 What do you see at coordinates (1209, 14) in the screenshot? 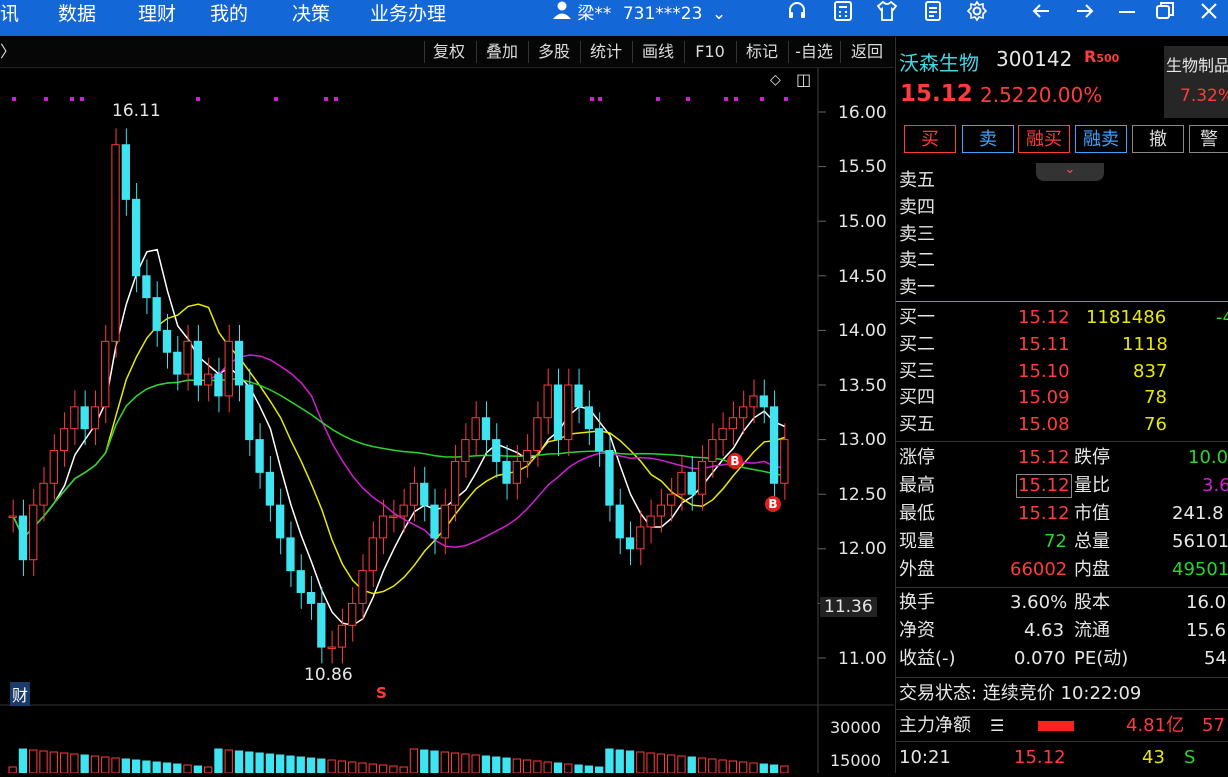
I see `close-icon` at bounding box center [1209, 14].